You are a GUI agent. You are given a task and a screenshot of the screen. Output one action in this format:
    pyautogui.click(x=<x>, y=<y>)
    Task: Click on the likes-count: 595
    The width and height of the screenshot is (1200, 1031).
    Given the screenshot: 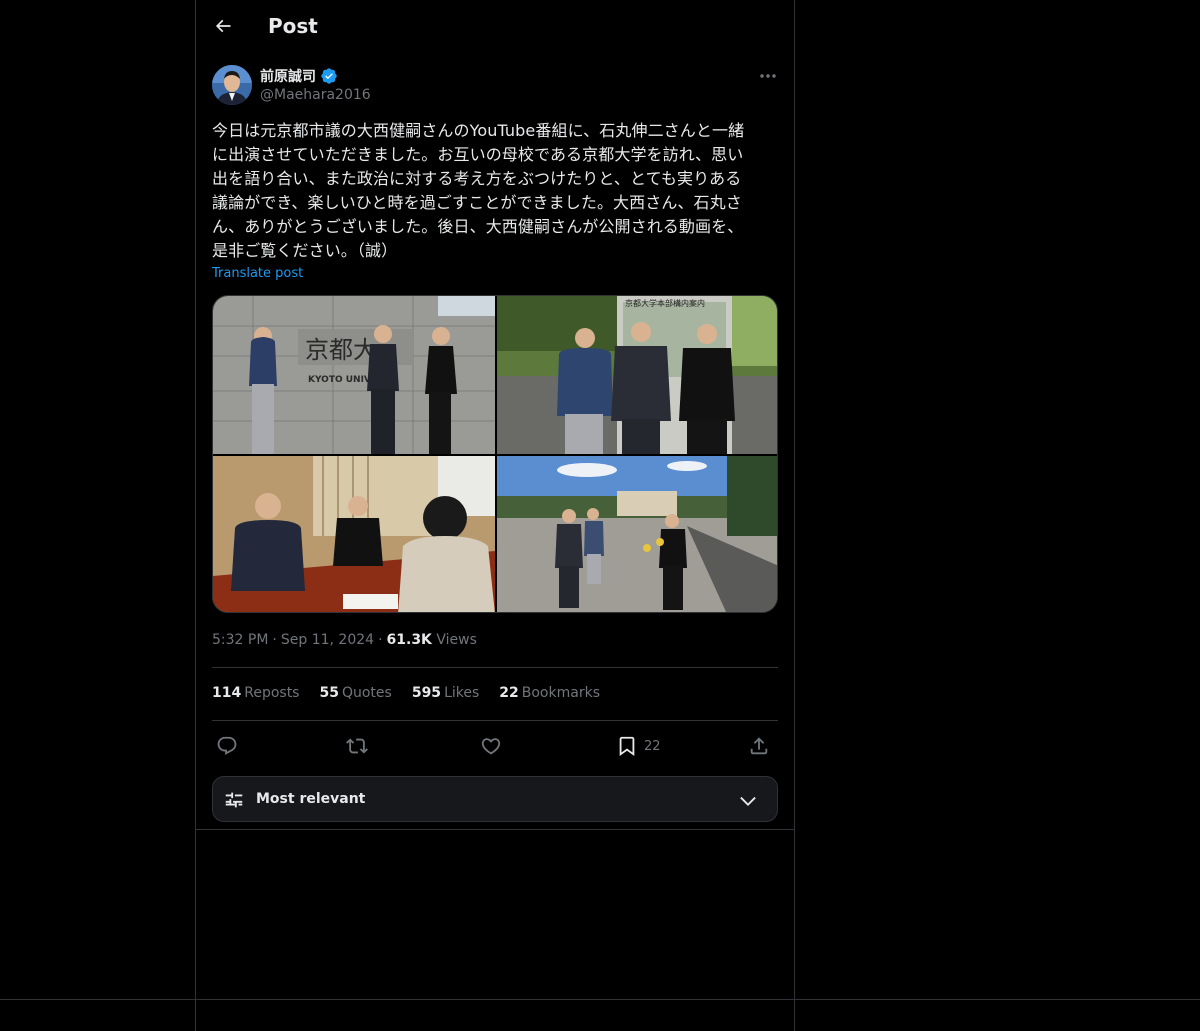 What is the action you would take?
    pyautogui.click(x=426, y=693)
    